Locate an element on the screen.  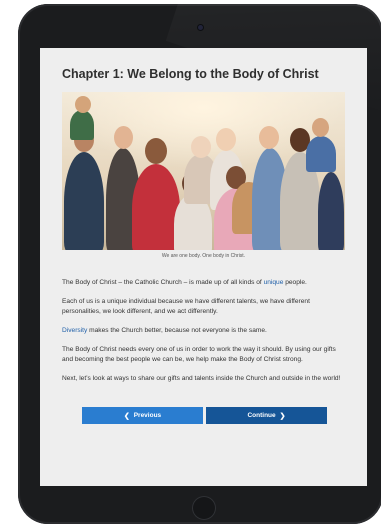
previous-button-label: Previous is located at coordinates (147, 415).